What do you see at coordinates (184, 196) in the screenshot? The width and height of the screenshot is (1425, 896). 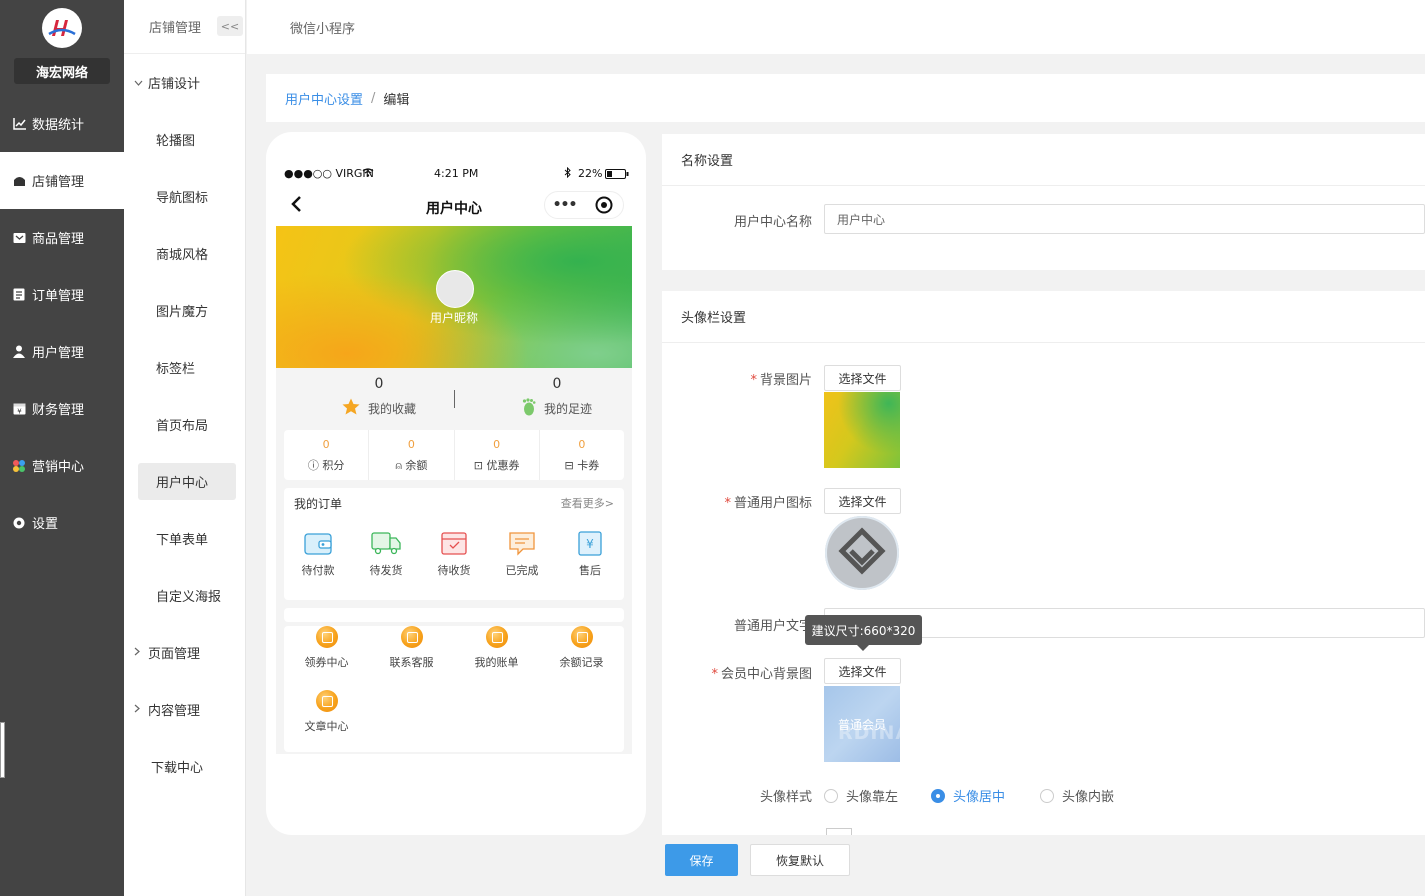 I see `subnav-item-nav-icons: 导航图标` at bounding box center [184, 196].